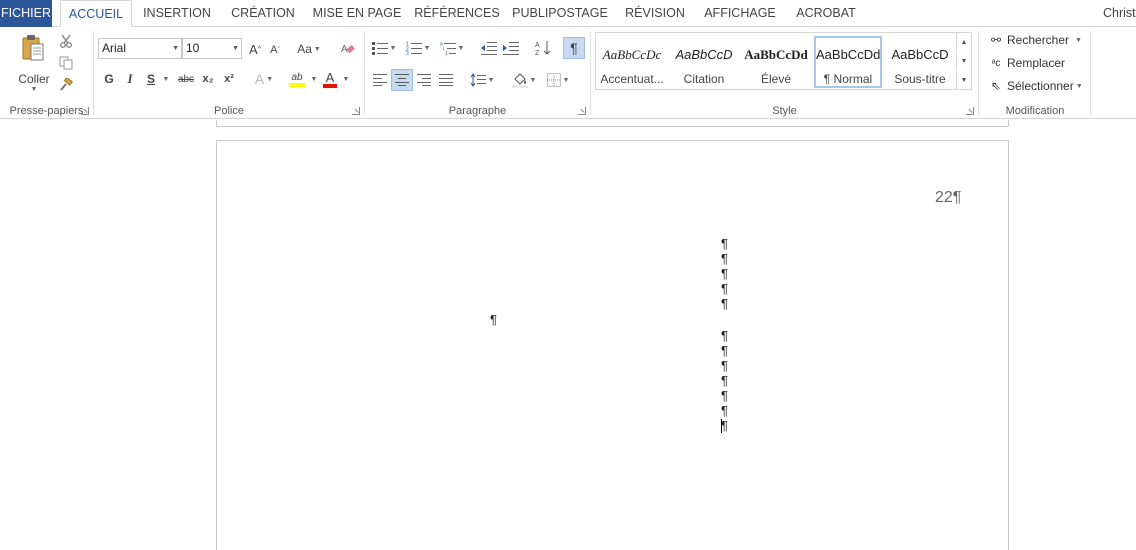 Image resolution: width=1136 pixels, height=550 pixels. I want to click on style-eleve: AaBbCcDd Élevé, so click(776, 62).